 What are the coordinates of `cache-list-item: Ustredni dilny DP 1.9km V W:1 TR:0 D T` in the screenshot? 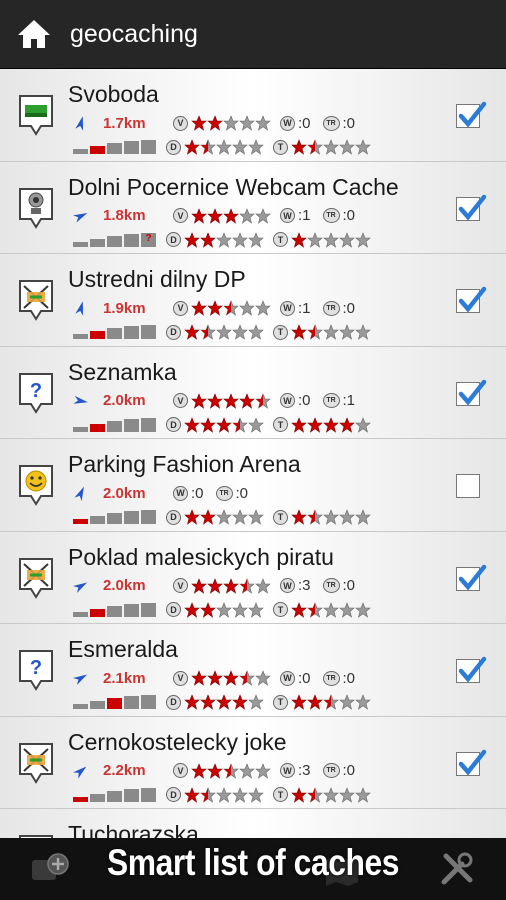 It's located at (253, 300).